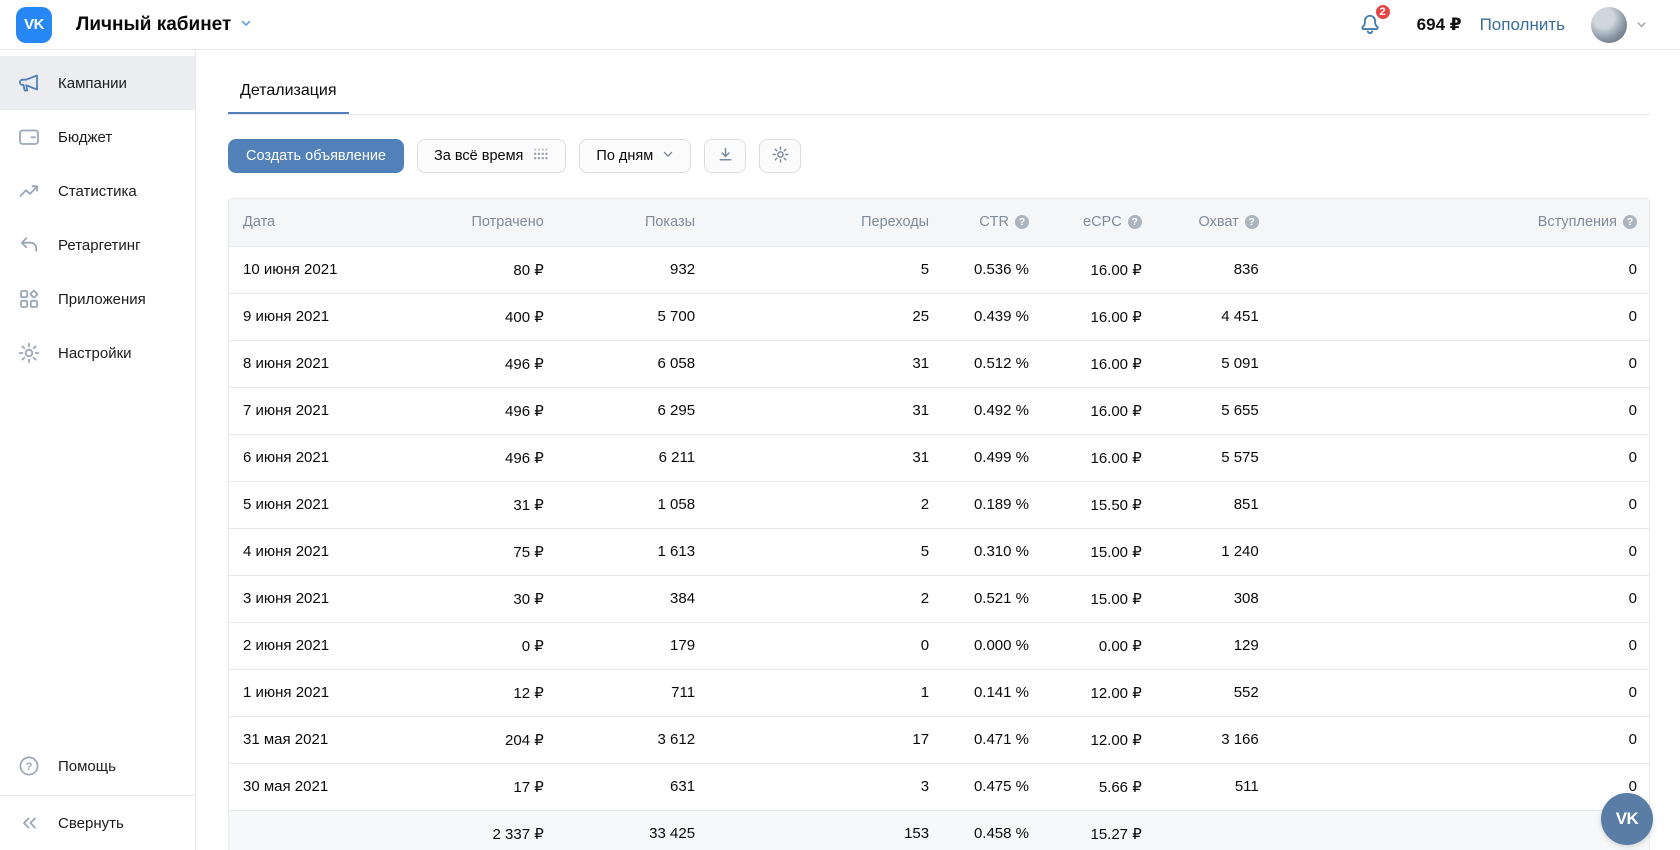 The width and height of the screenshot is (1680, 850). Describe the element at coordinates (34, 24) in the screenshot. I see `vk-logo: VK` at that location.